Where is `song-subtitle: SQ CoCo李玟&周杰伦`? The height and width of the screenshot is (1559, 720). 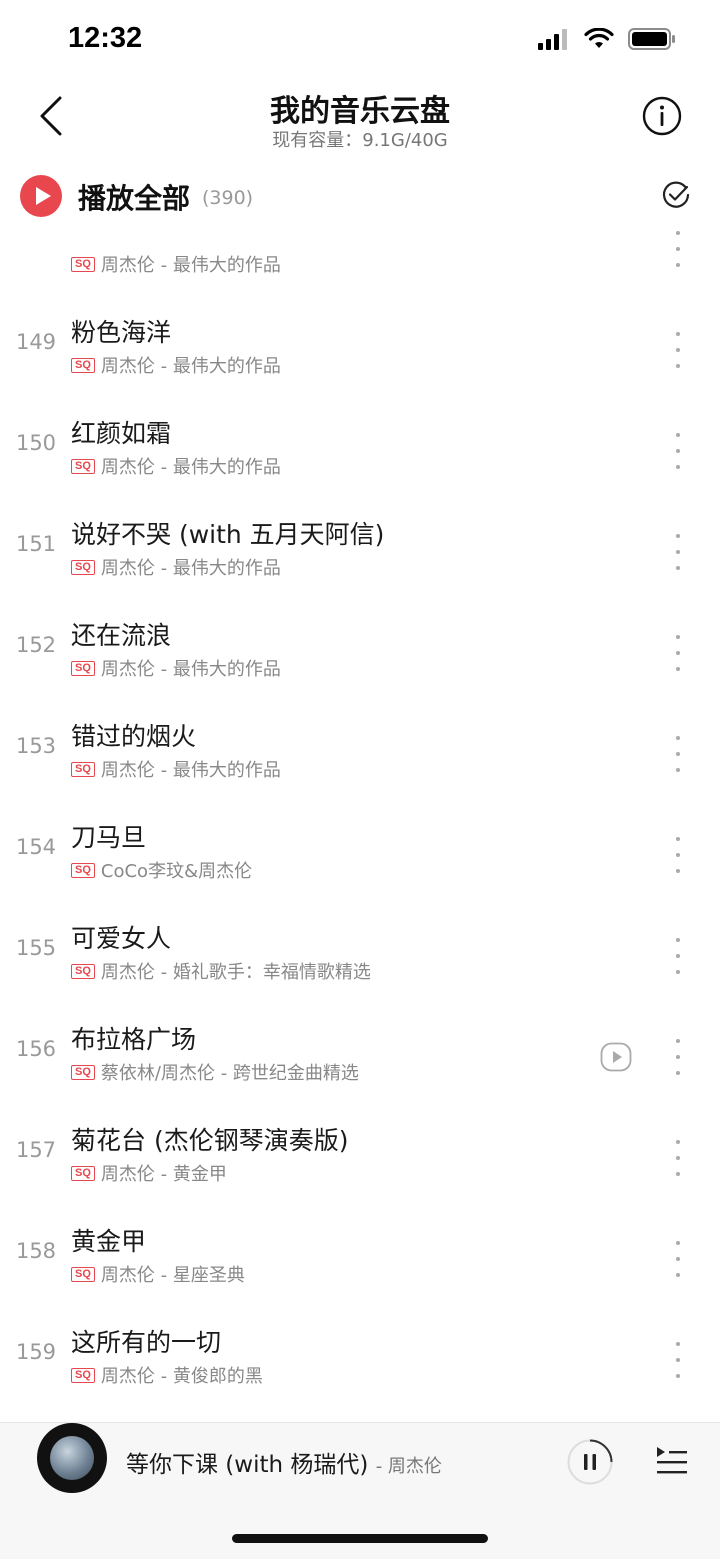
song-subtitle: SQ CoCo李玟&周杰伦 is located at coordinates (161, 870).